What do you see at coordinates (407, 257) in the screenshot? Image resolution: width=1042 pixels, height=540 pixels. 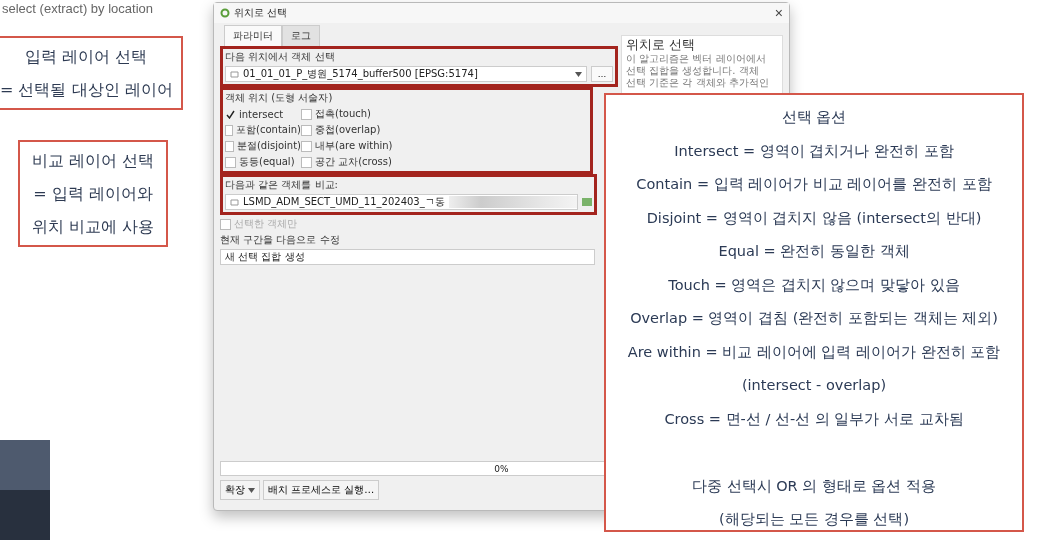 I see `mode-dropdown: 새 선택 집합 생성` at bounding box center [407, 257].